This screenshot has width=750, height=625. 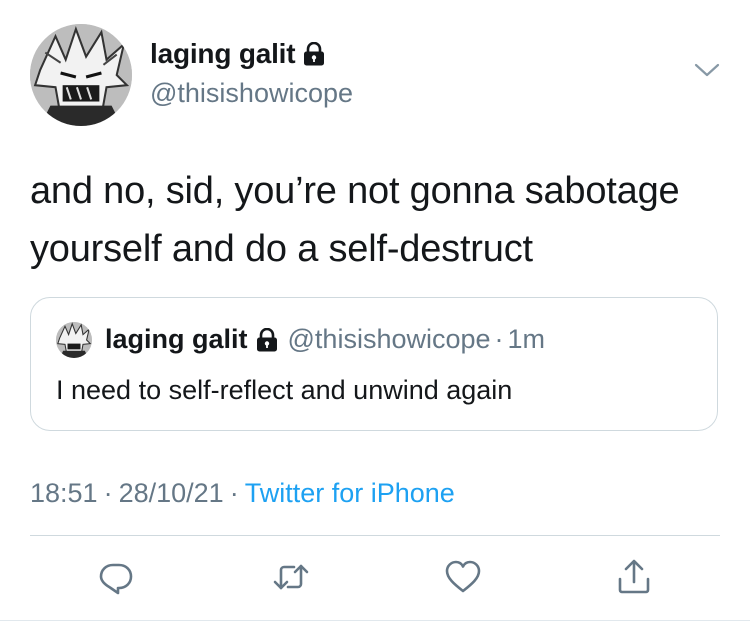 What do you see at coordinates (242, 493) in the screenshot?
I see `tweet-meta: 18:51 · 28/10/21 · Twitter for iPhone` at bounding box center [242, 493].